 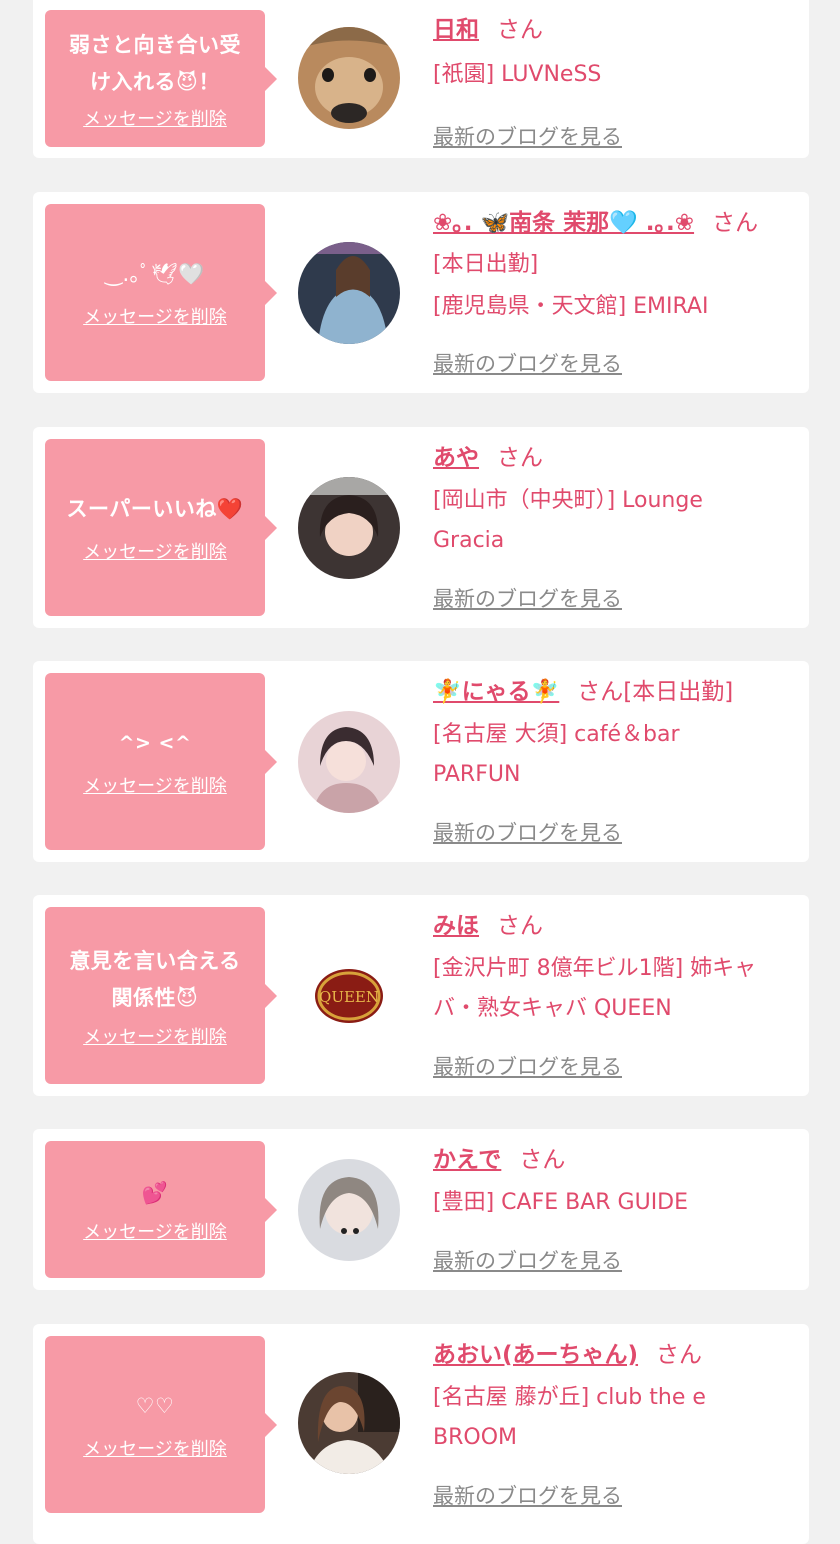 What do you see at coordinates (161, 527) in the screenshot?
I see `message-bubble: スーパーいいね❤️ メッセージを削除` at bounding box center [161, 527].